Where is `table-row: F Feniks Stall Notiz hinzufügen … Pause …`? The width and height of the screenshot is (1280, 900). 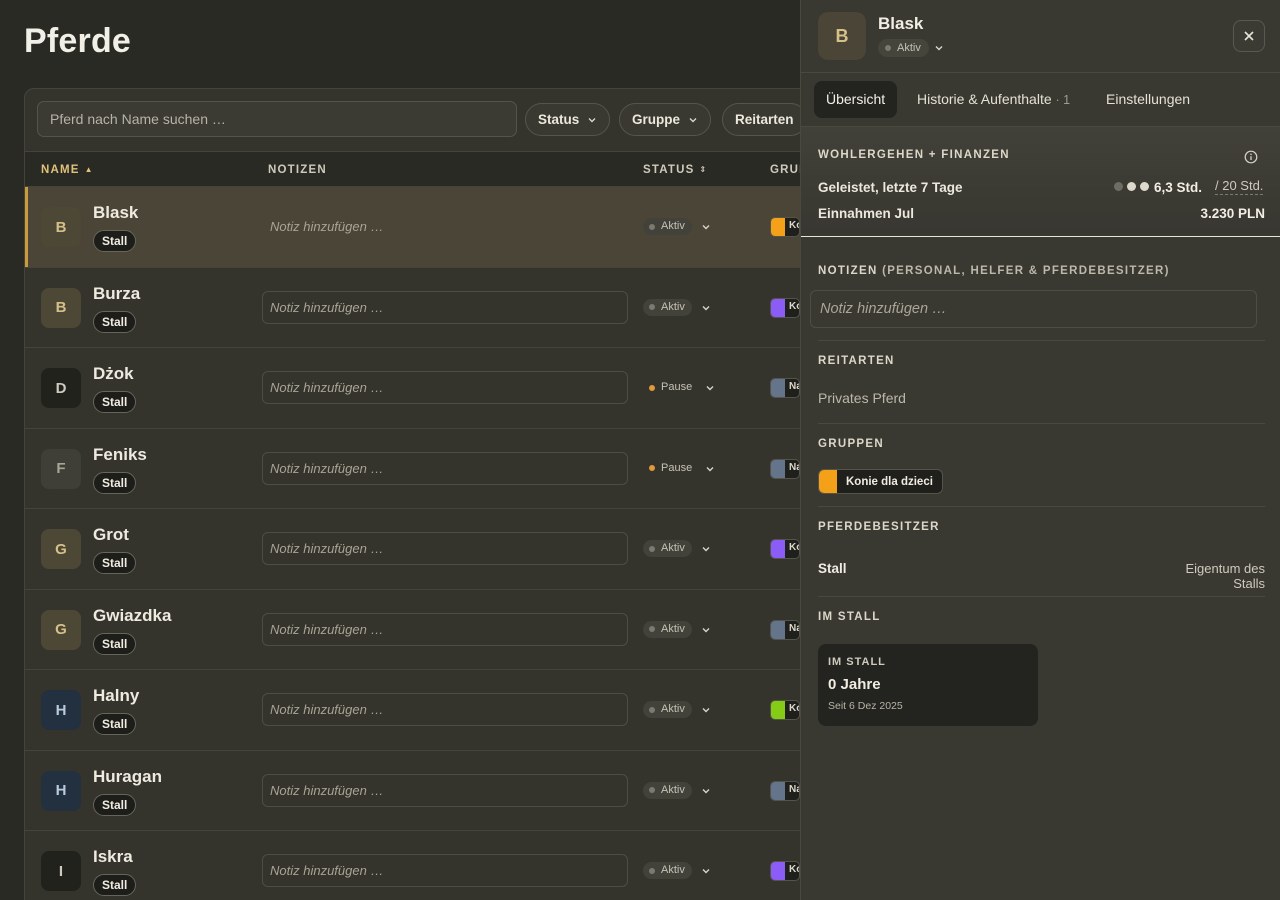
table-row: F Feniks Stall Notiz hinzufügen … Pause … is located at coordinates (412, 469).